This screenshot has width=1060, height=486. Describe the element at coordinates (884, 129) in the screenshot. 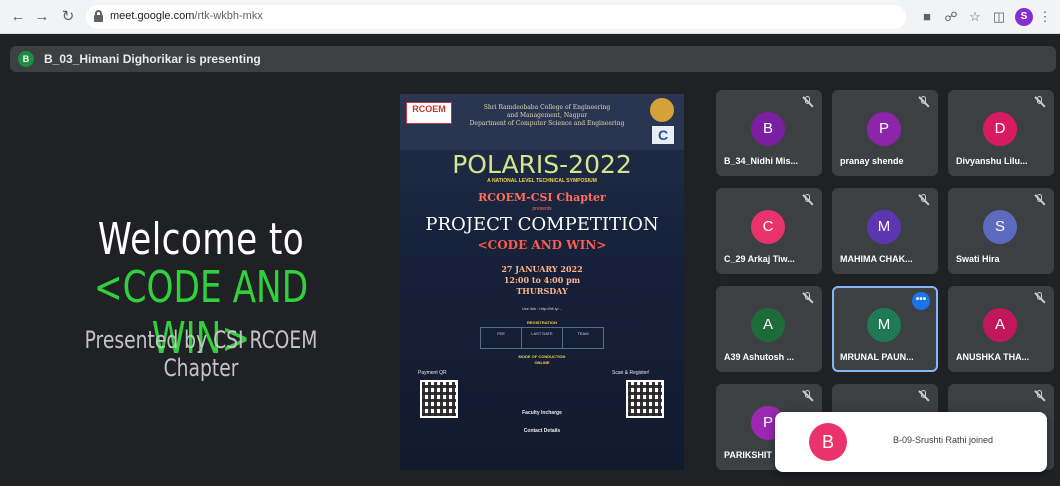

I see `participant-avatar: P` at that location.